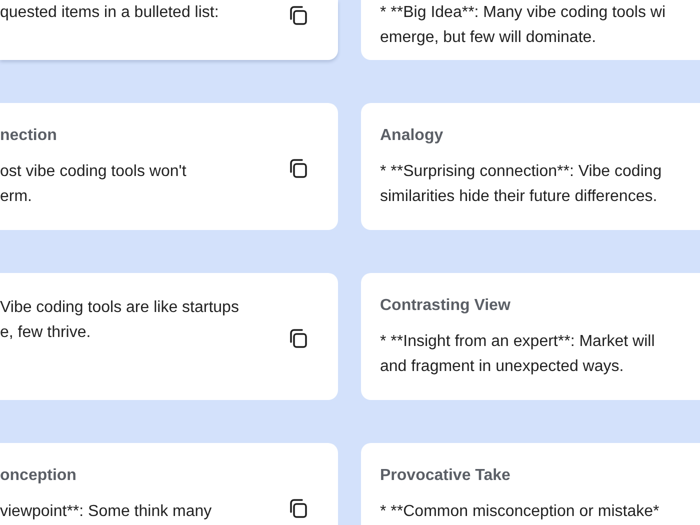  I want to click on card-text: * **Common misconception or mistake*, so click(520, 512).